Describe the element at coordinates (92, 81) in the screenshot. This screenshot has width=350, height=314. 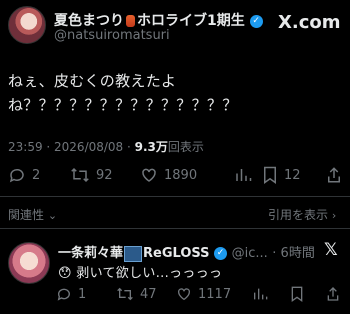
I see `post-text-line-1: ねぇ、皮むくの教えたよ` at that location.